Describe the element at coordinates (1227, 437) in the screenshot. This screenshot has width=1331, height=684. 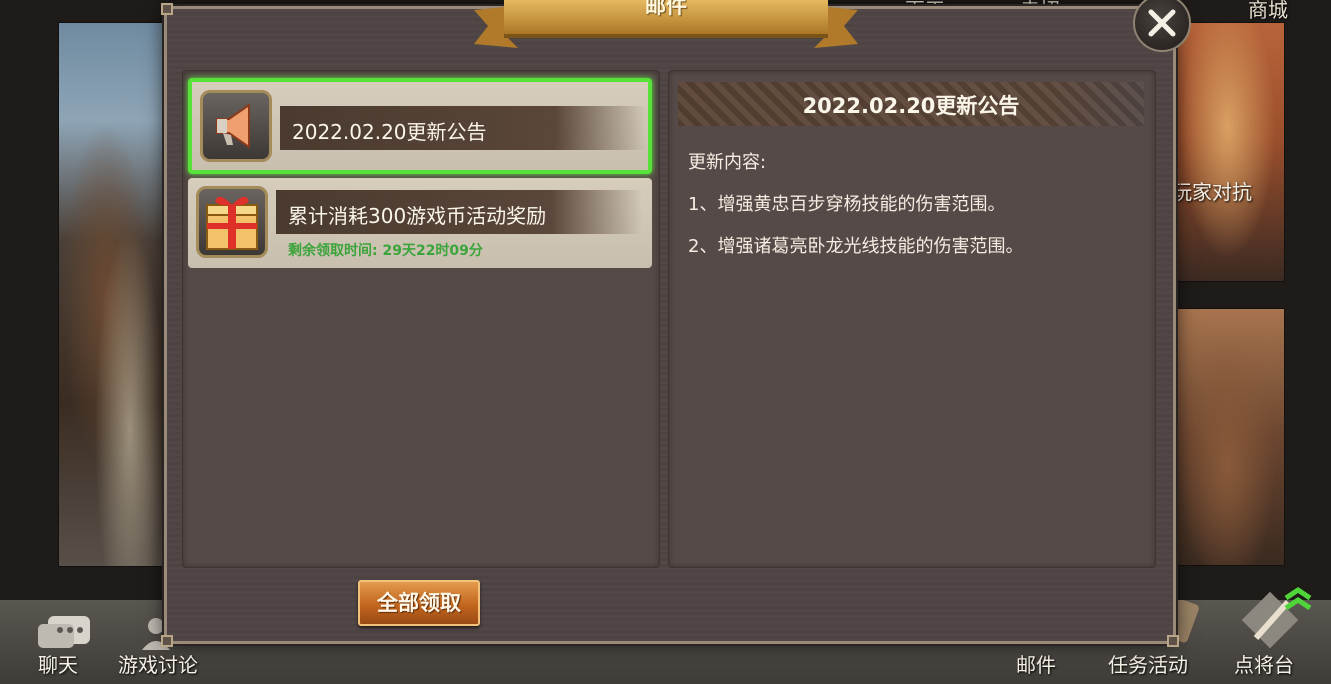
I see `mode-card` at that location.